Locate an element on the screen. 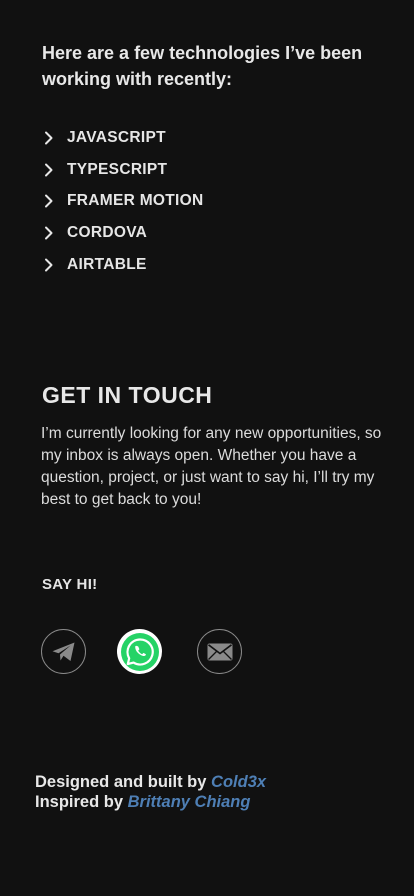 This screenshot has height=896, width=414. technology-item: TYPESCRIPT is located at coordinates (123, 170).